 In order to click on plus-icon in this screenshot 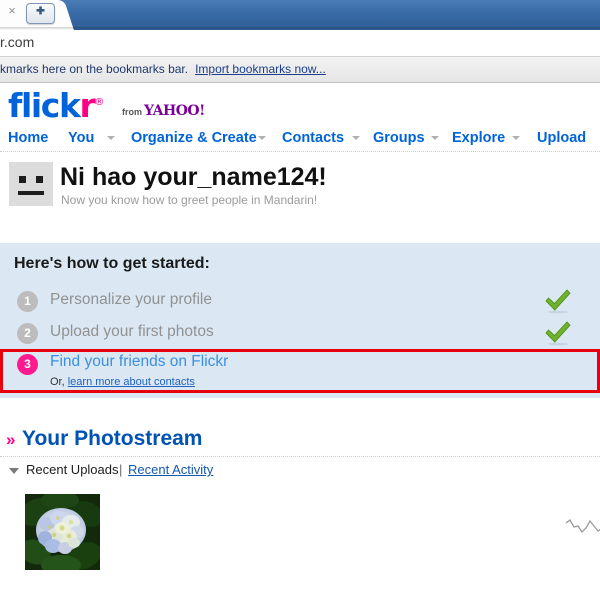, I will do `click(40, 13)`.